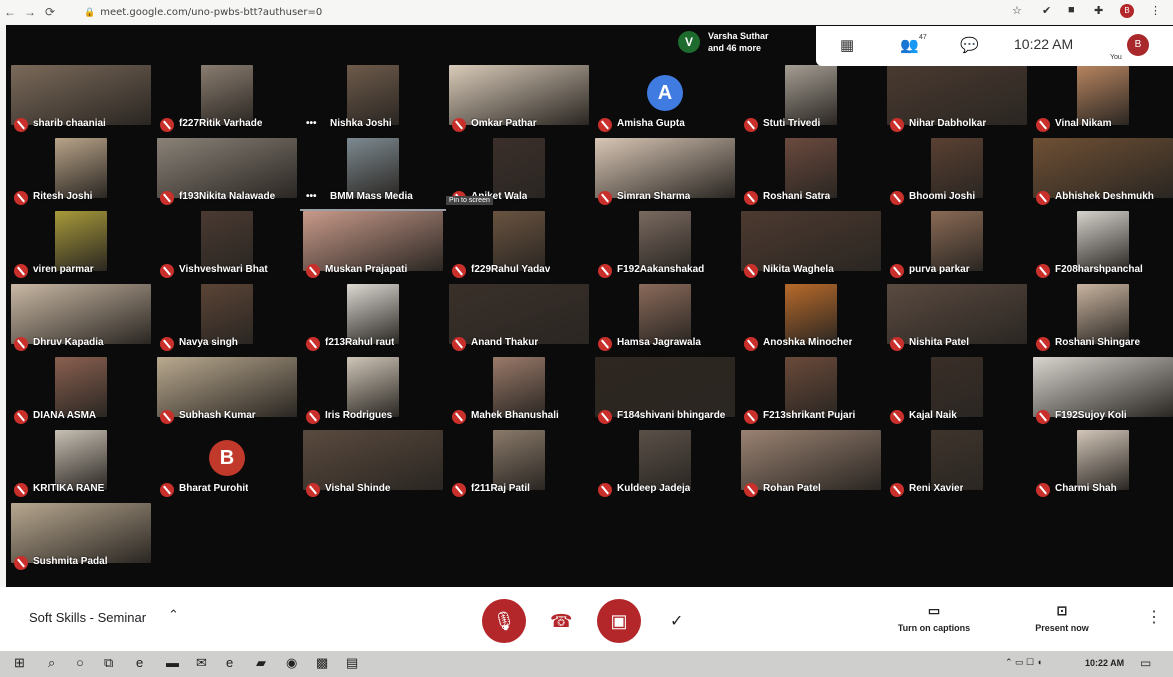 The width and height of the screenshot is (1173, 677). What do you see at coordinates (811, 394) in the screenshot?
I see `participant-tile: F213shrikant Pujari` at bounding box center [811, 394].